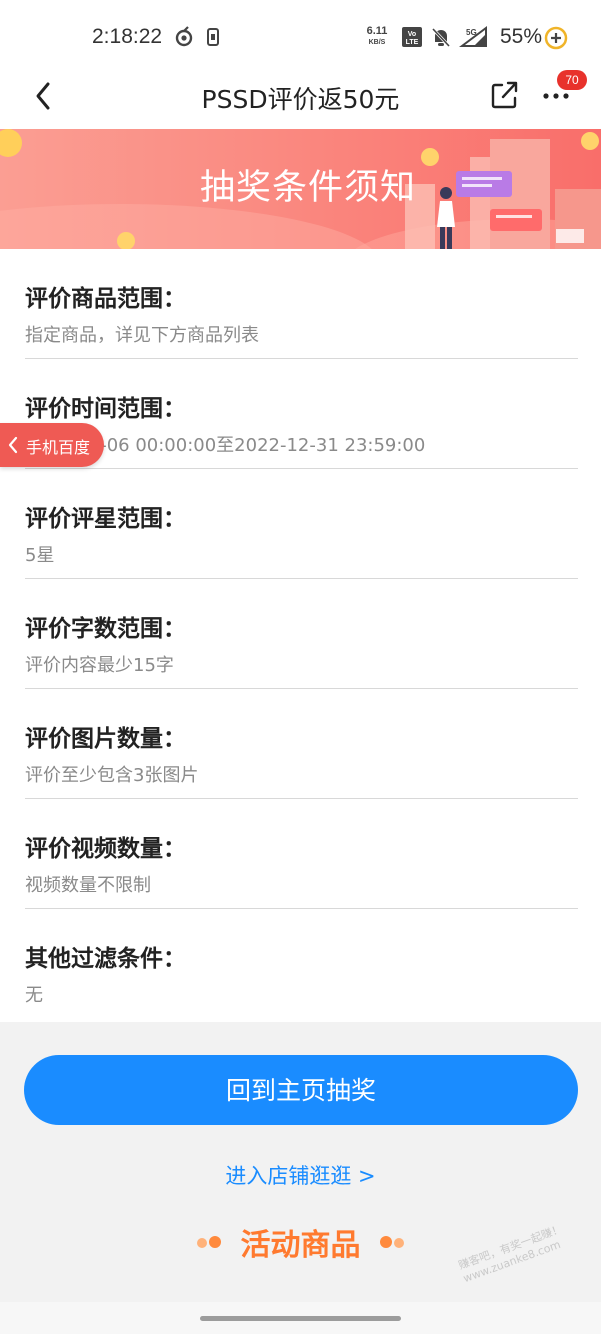  I want to click on phone-status-icon, so click(213, 37).